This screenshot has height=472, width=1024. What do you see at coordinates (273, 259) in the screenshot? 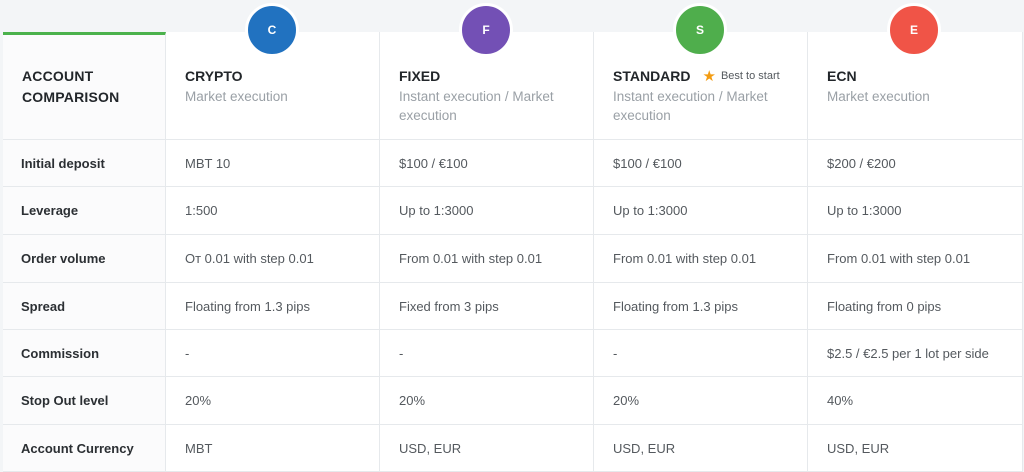
I see `table-cell: От 0.01 with step 0.01` at bounding box center [273, 259].